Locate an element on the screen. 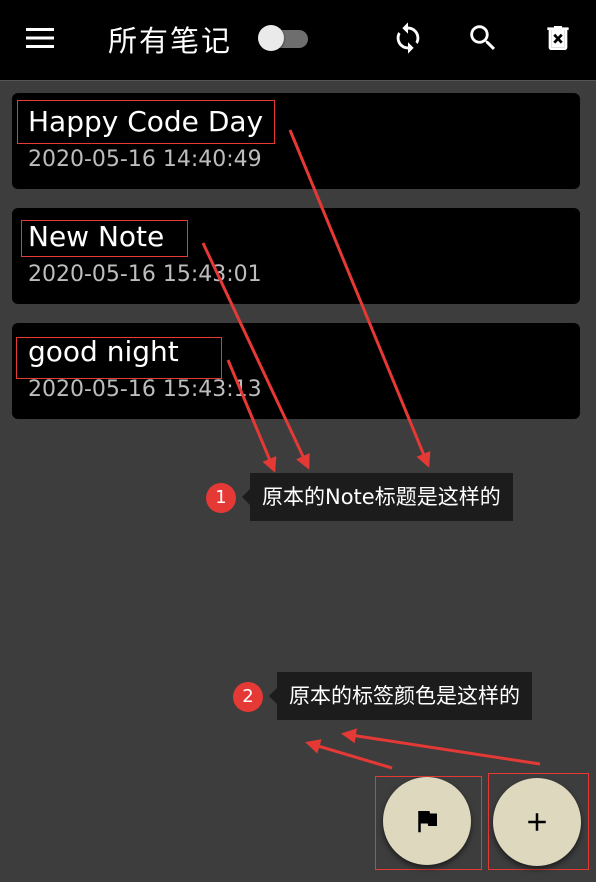  annotation-callout: 原本的Note标题是这样的 is located at coordinates (377, 497).